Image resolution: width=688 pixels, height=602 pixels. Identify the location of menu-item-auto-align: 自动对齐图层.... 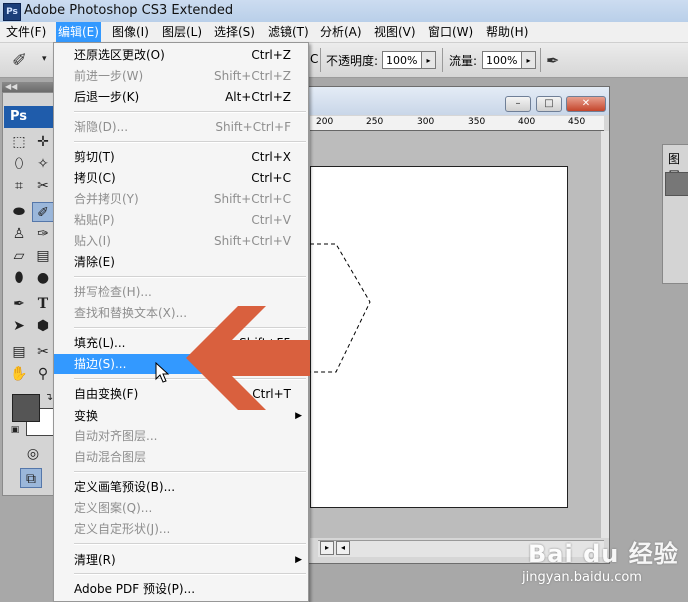
(181, 436).